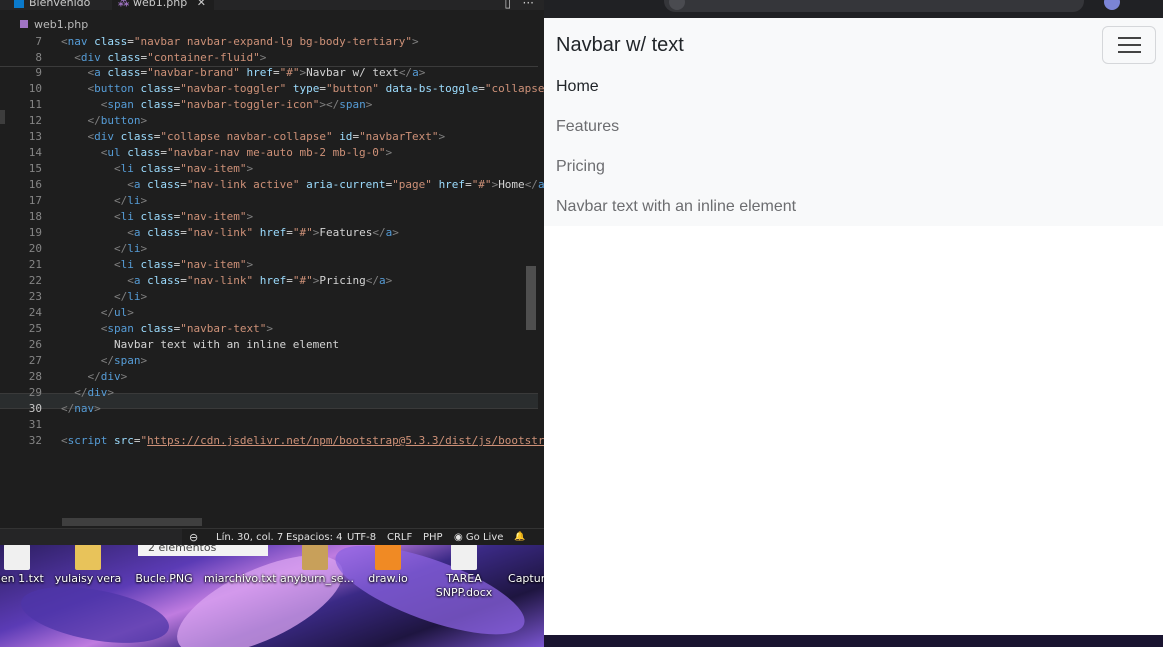 Image resolution: width=1163 pixels, height=647 pixels. Describe the element at coordinates (164, 557) in the screenshot. I see `image-file-icon` at that location.